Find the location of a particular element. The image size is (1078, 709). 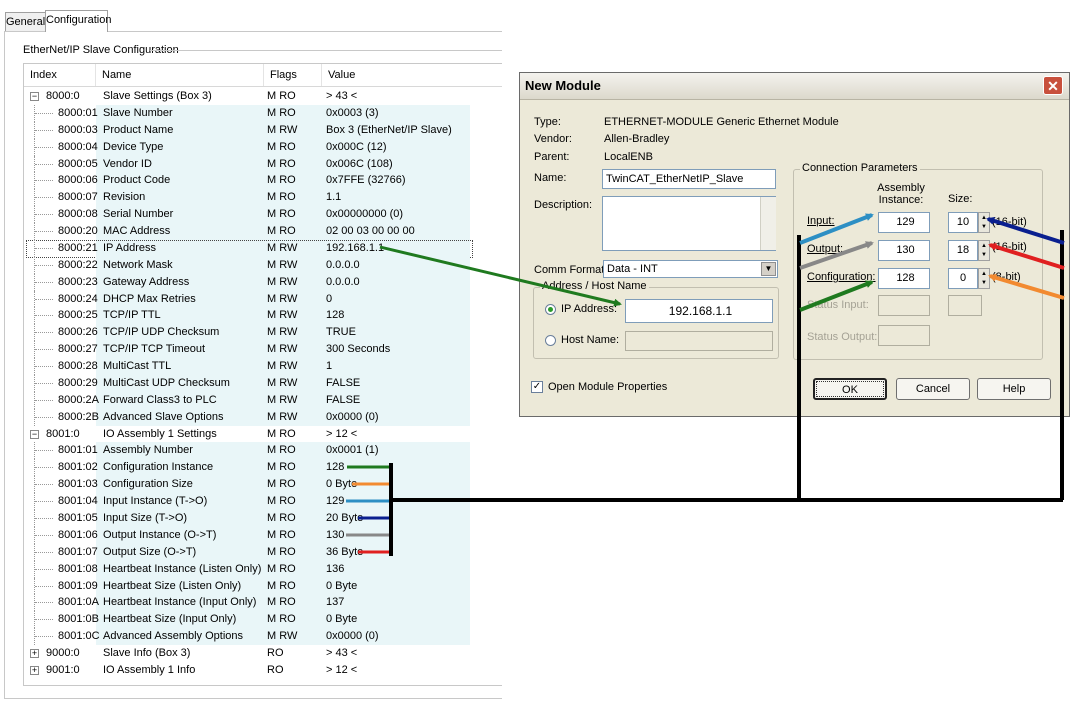

comm-format-select: Data - INT ▼ is located at coordinates (690, 269).